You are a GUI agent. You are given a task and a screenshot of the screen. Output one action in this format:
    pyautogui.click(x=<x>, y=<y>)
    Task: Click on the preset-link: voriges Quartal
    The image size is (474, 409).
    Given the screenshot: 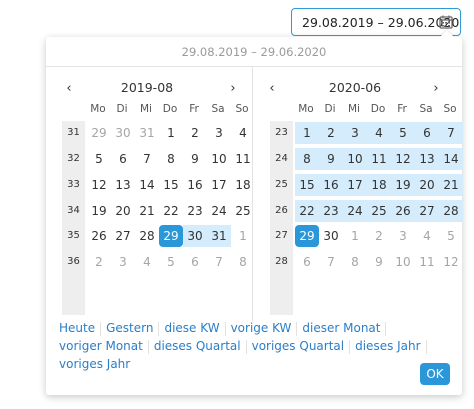 What is the action you would take?
    pyautogui.click(x=298, y=346)
    